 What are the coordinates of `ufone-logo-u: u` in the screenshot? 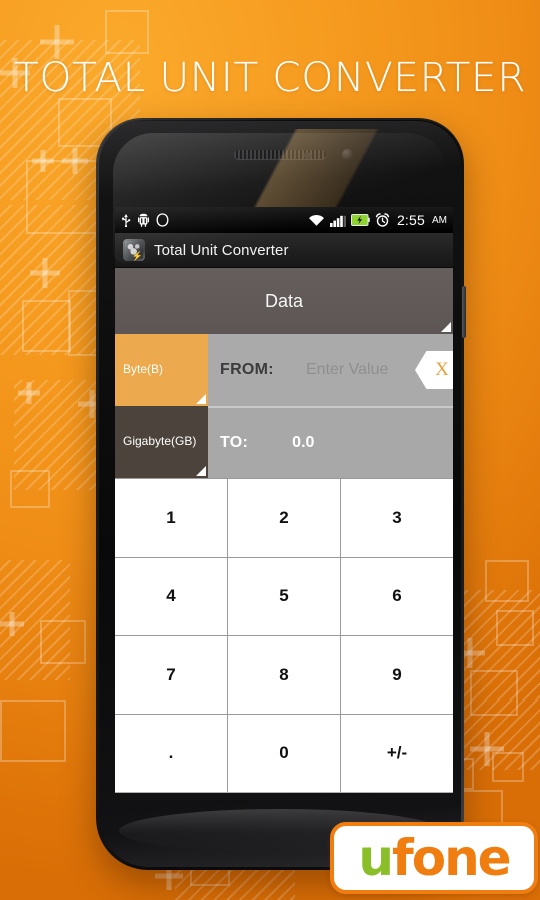 It's located at (376, 858).